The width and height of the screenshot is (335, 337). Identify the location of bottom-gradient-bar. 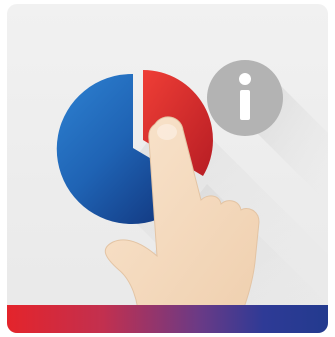
(167, 319).